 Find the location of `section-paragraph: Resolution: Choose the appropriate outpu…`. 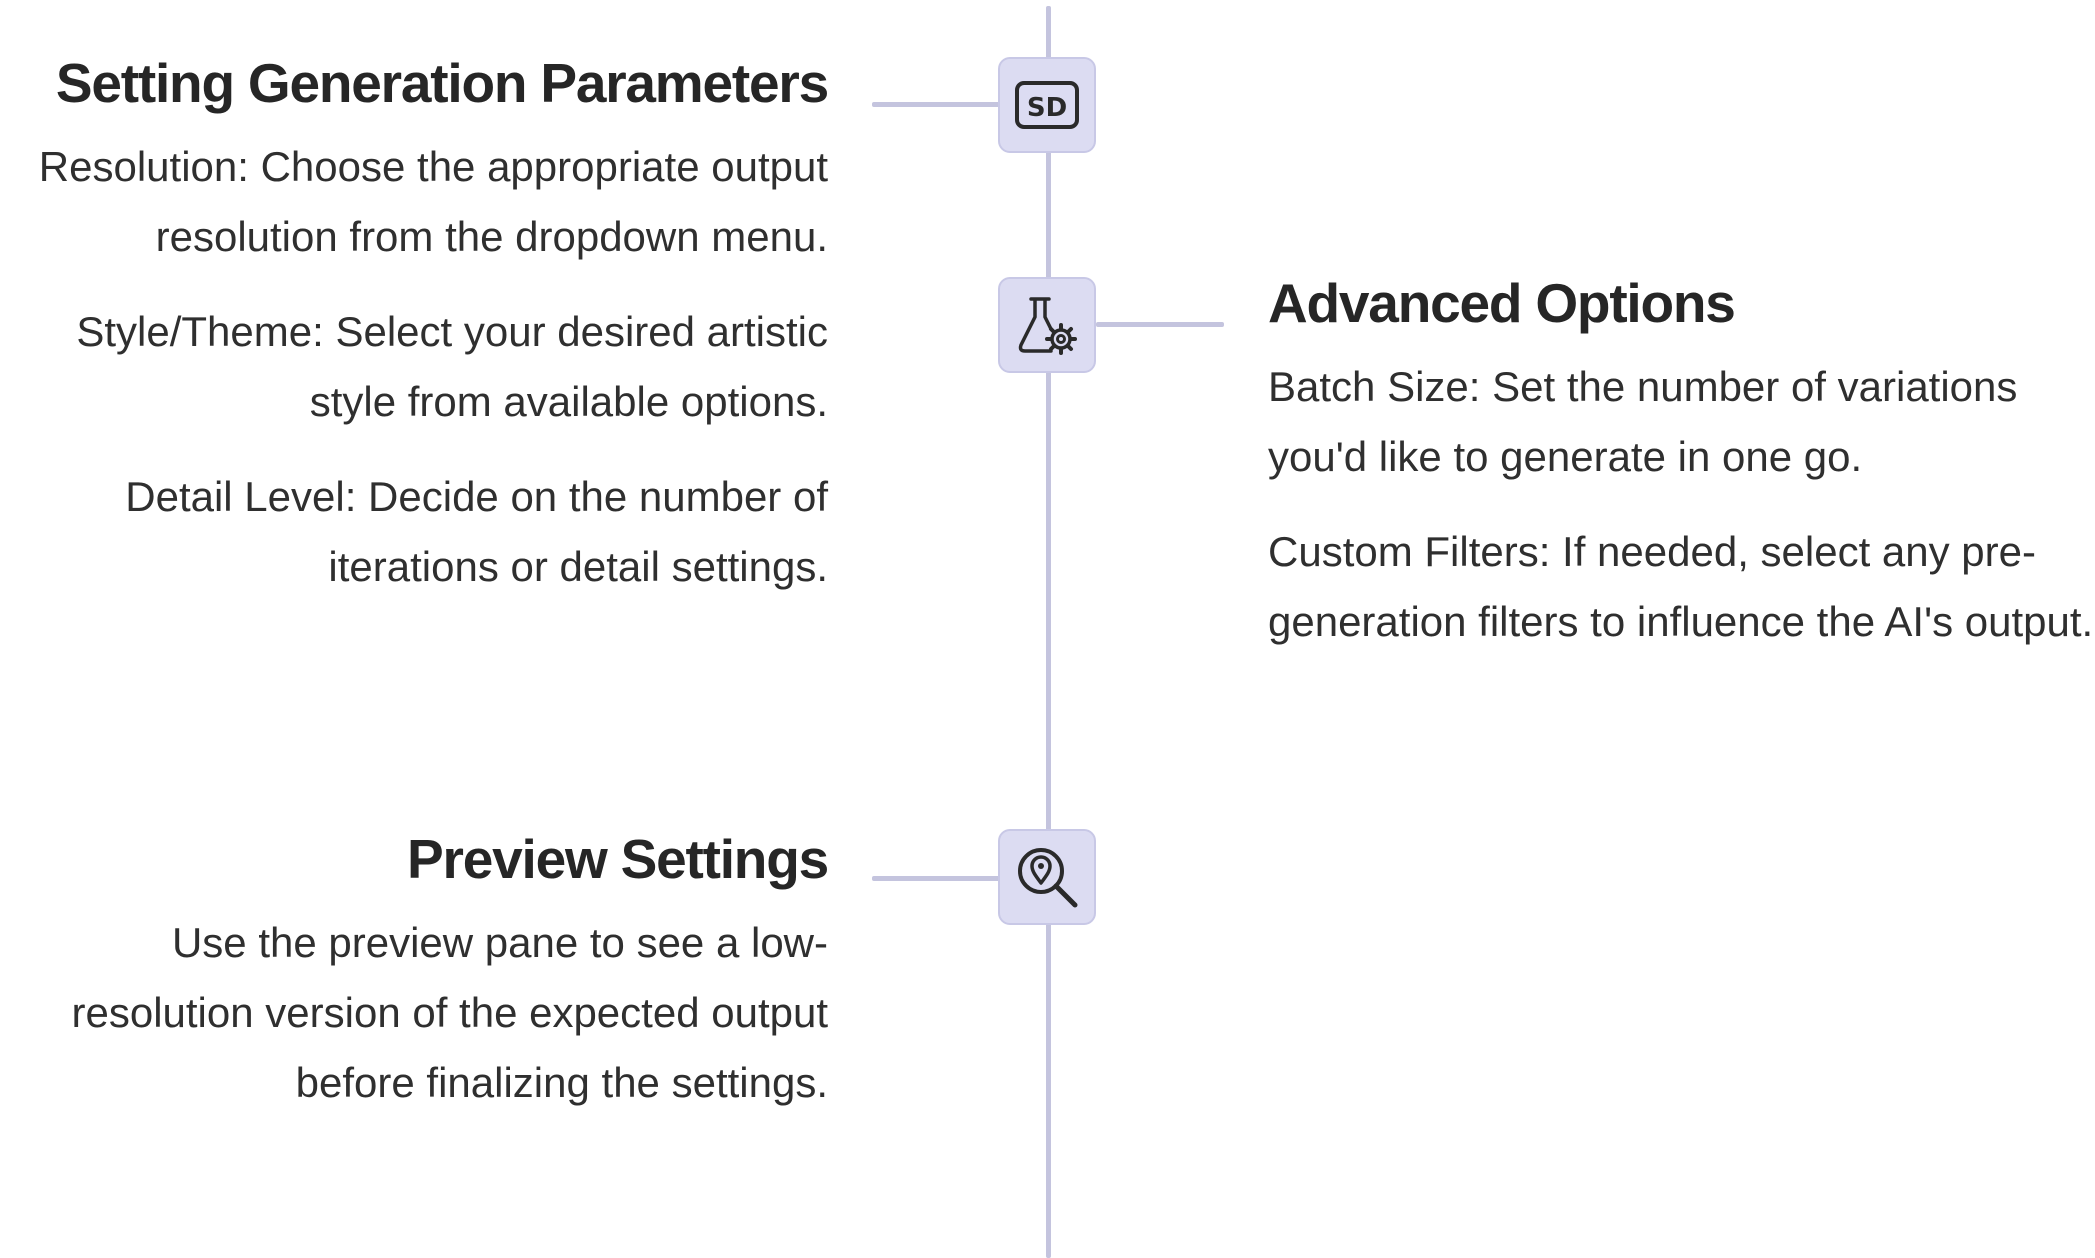

section-paragraph: Resolution: Choose the appropriate outpu… is located at coordinates (433, 201).